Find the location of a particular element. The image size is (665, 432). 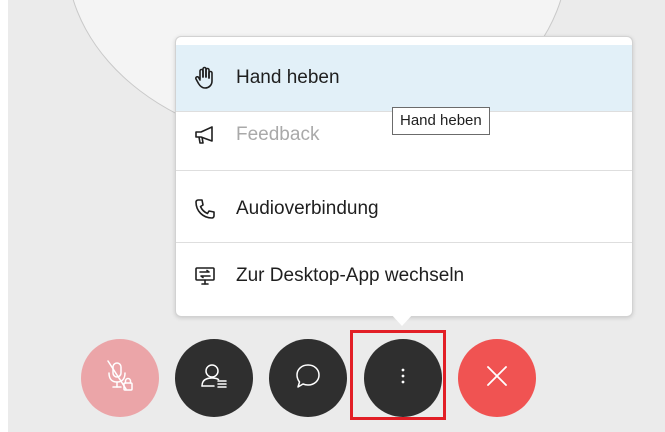

hand-icon is located at coordinates (205, 78).